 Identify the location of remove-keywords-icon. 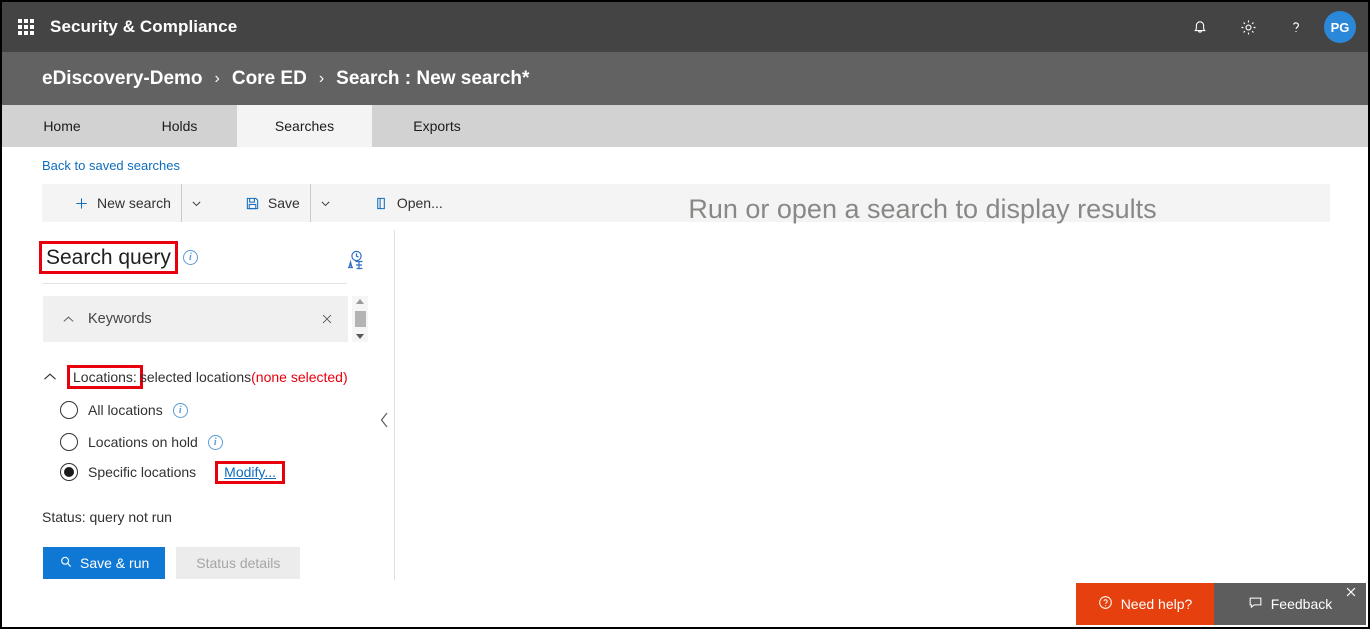
(327, 319).